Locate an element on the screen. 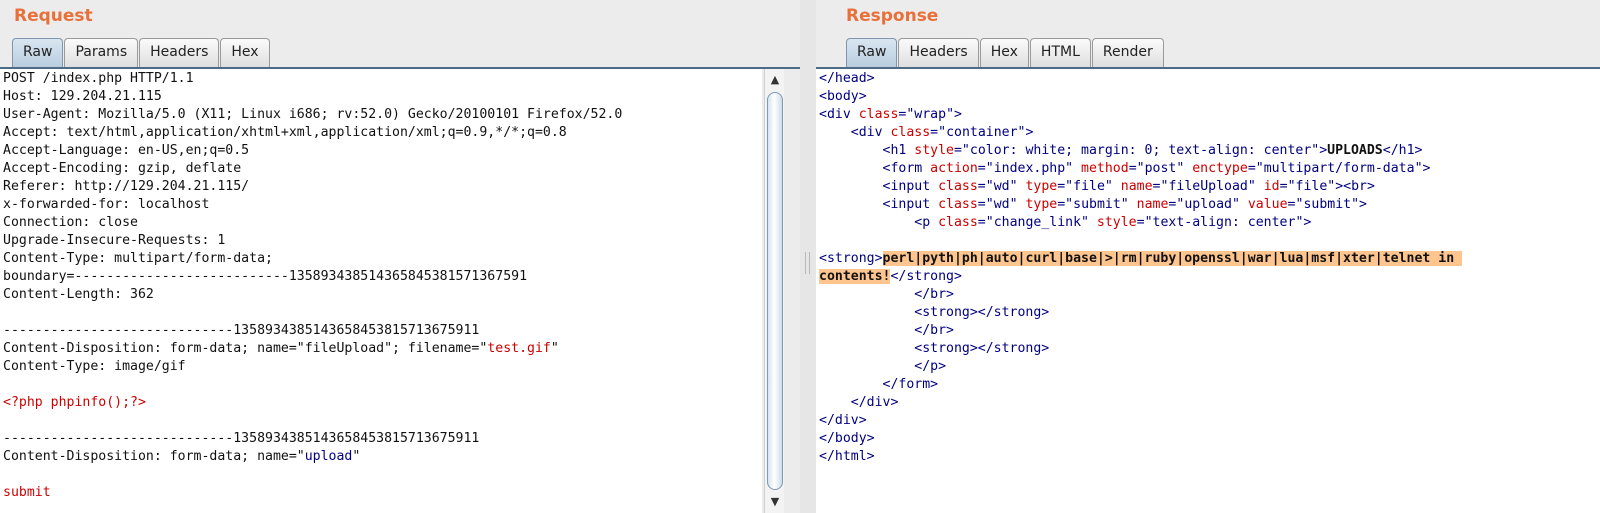 This screenshot has height=513, width=1600. request-code-line: x-forwarded-for: localhost is located at coordinates (382, 205).